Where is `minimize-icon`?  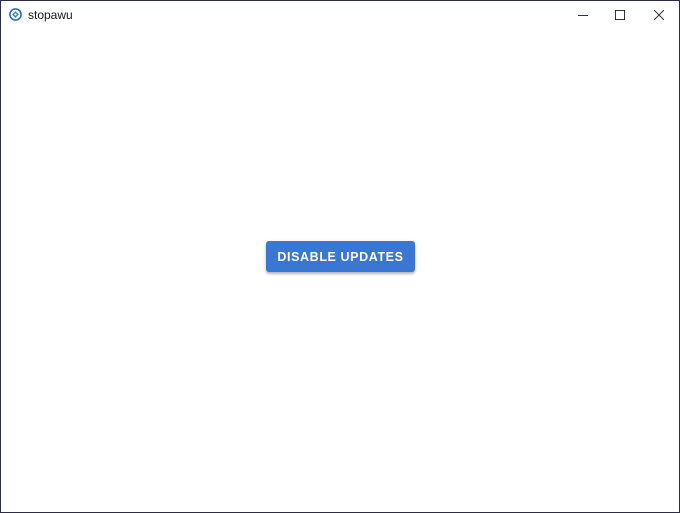 minimize-icon is located at coordinates (583, 15).